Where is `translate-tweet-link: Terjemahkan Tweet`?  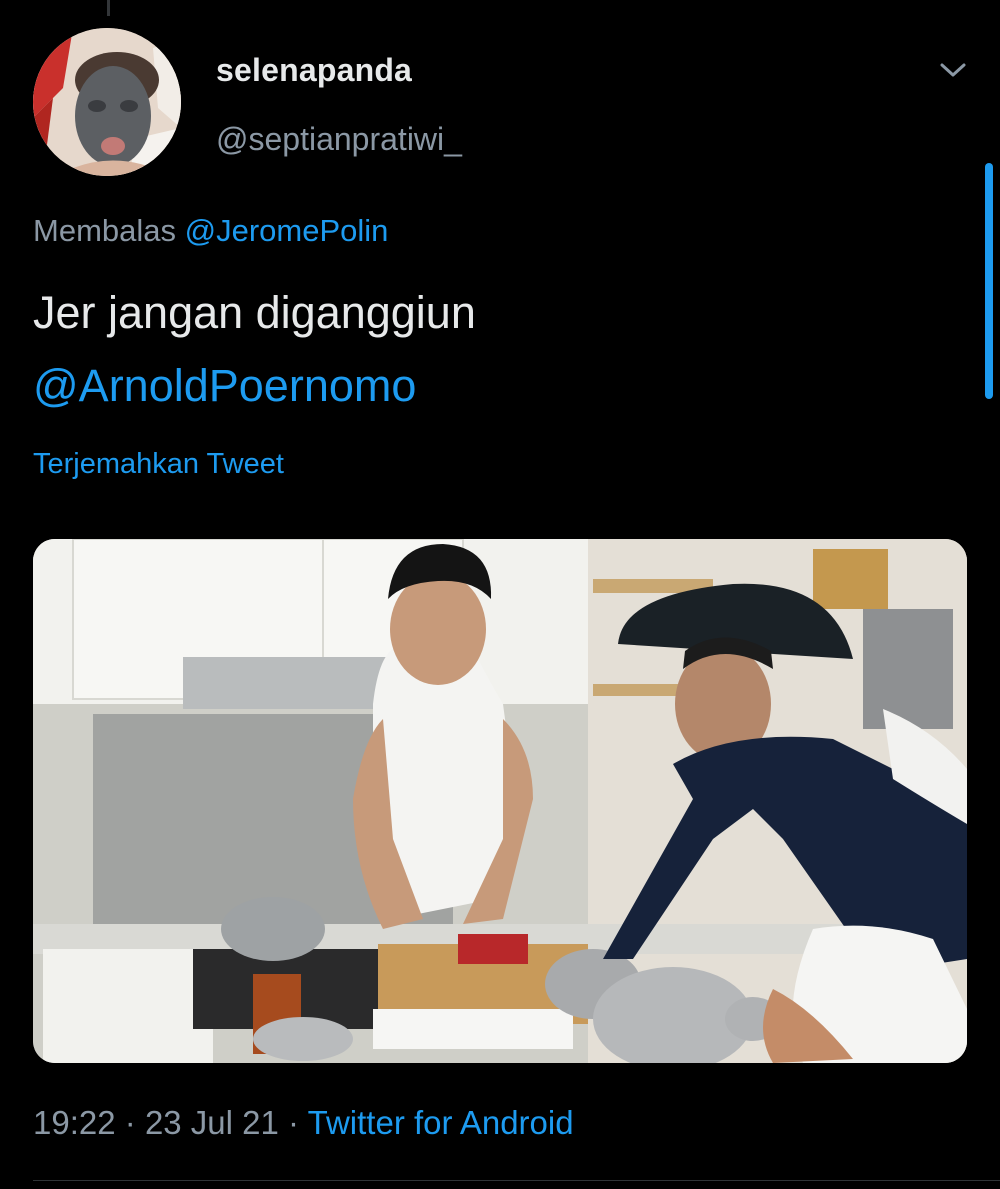 translate-tweet-link: Terjemahkan Tweet is located at coordinates (158, 464).